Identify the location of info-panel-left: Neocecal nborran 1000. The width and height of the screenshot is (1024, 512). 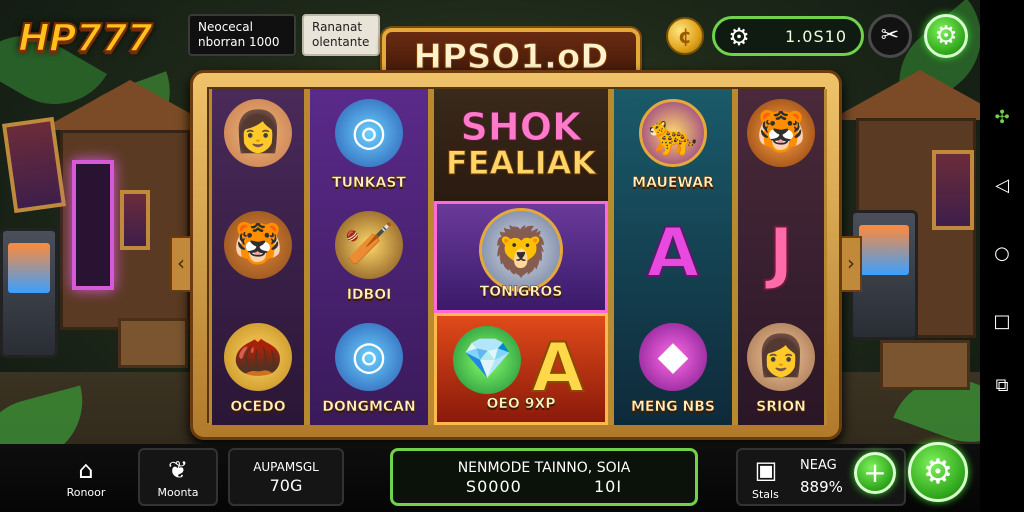
(242, 35).